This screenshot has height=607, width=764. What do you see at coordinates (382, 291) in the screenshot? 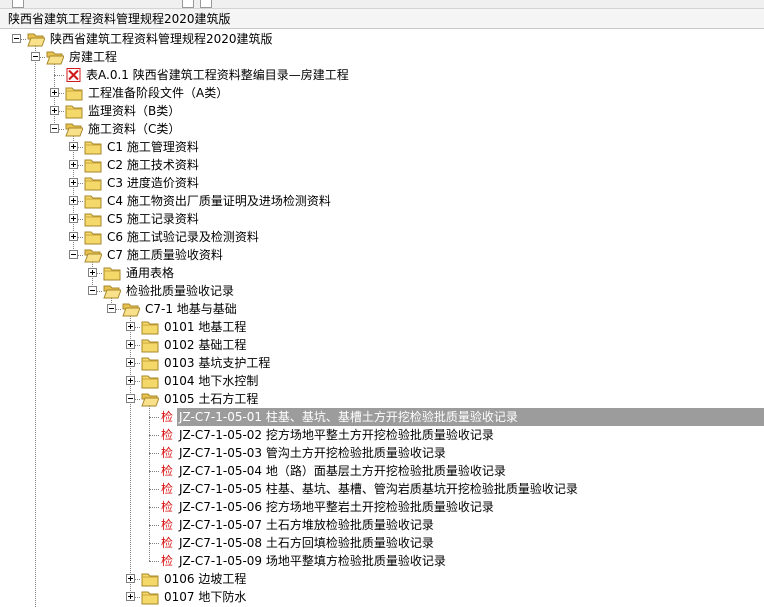
I see `tree-item-folder: 检验批质量验收记录` at bounding box center [382, 291].